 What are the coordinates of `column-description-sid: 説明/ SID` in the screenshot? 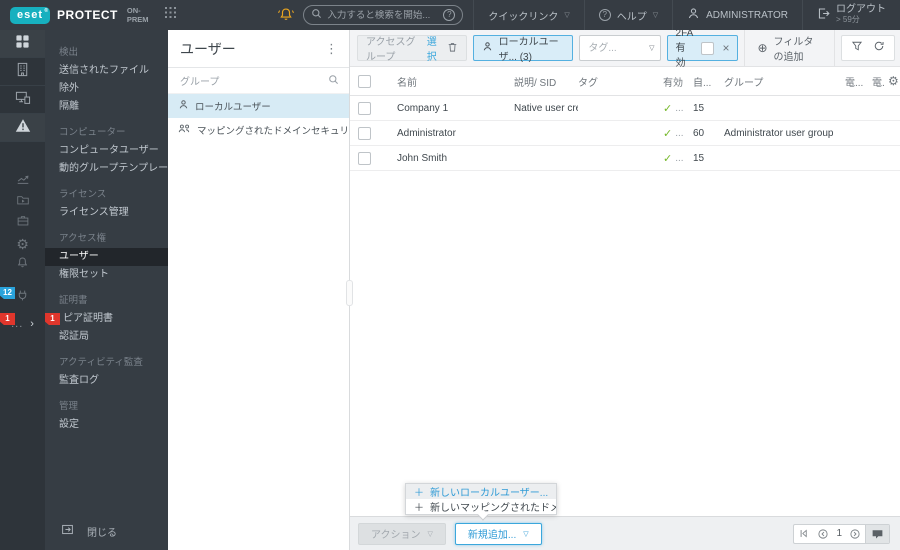 It's located at (546, 81).